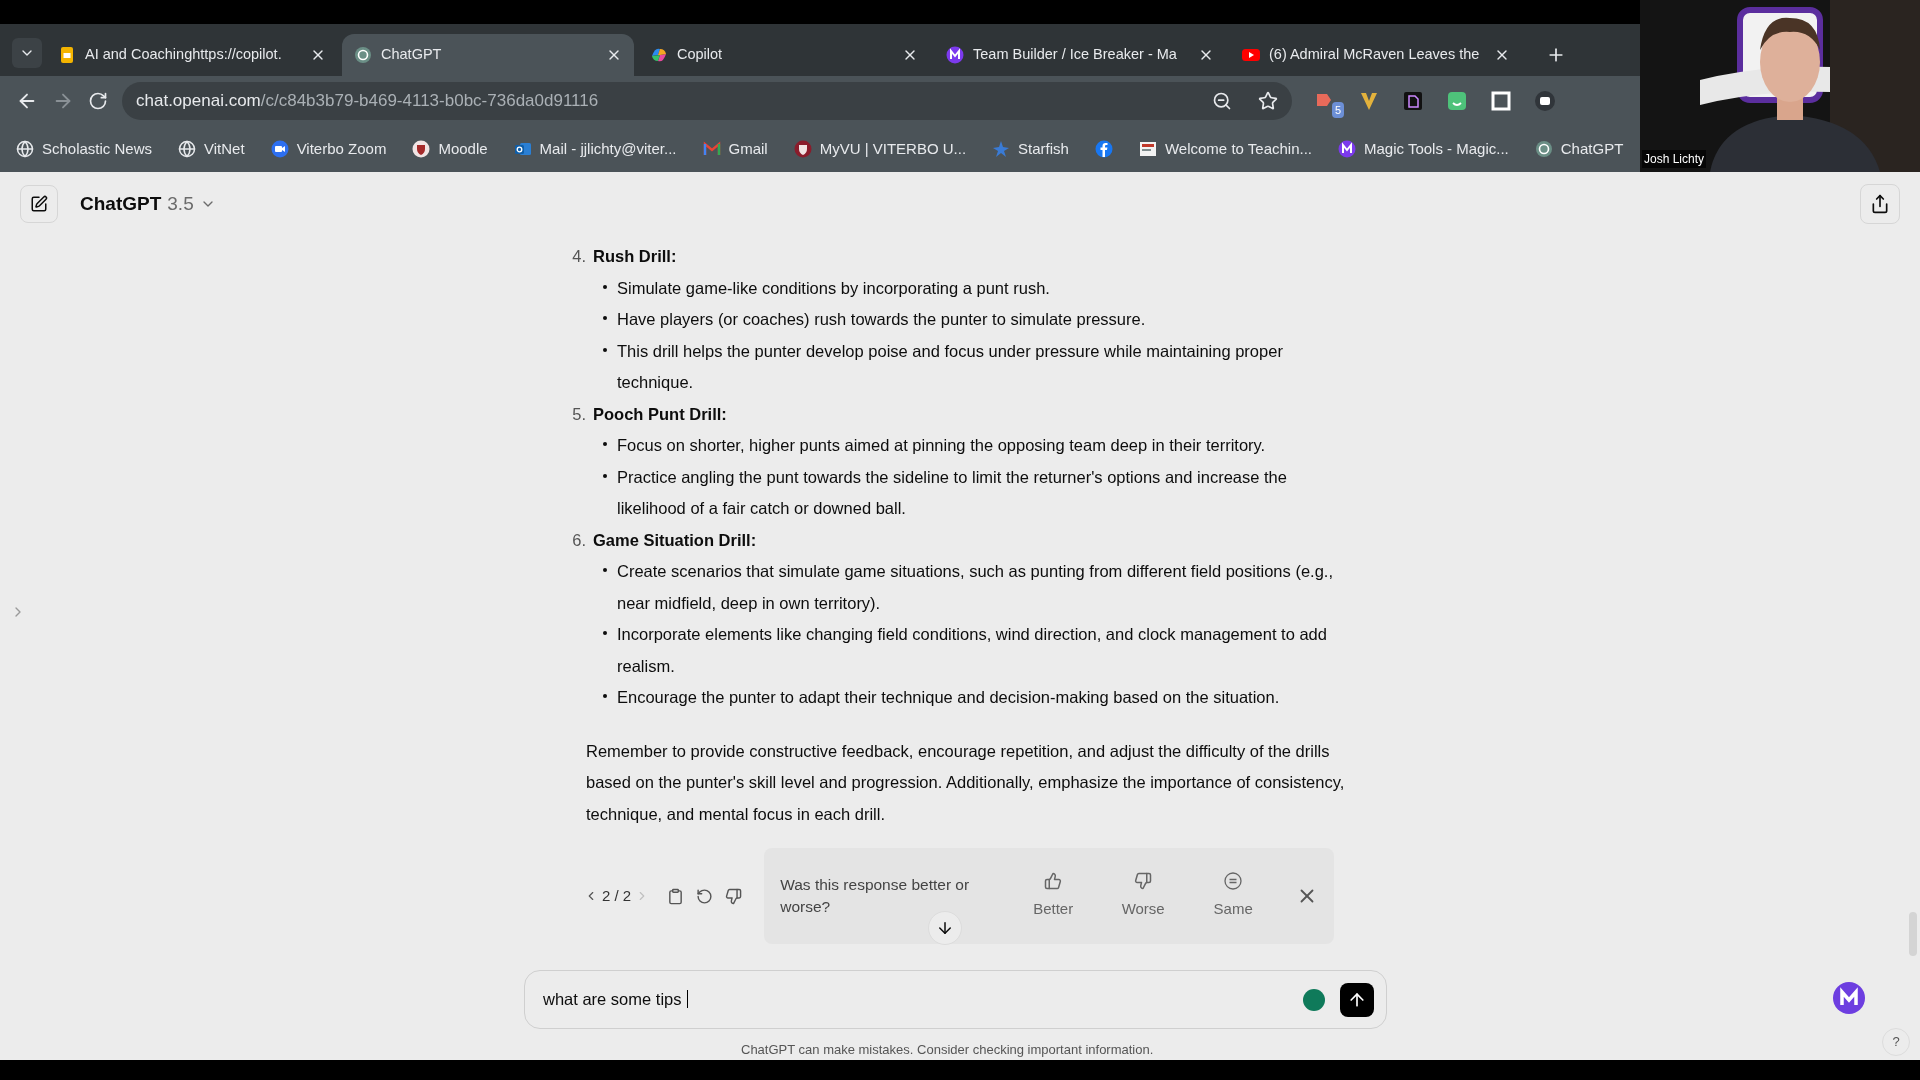  I want to click on swirl-icon, so click(659, 55).